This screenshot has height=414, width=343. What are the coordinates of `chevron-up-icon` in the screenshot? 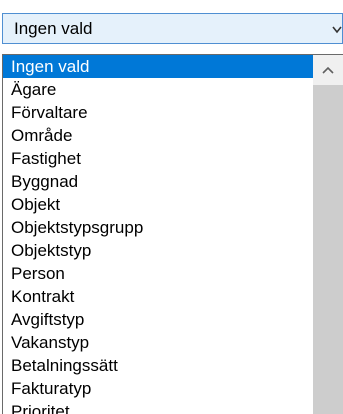 It's located at (328, 70).